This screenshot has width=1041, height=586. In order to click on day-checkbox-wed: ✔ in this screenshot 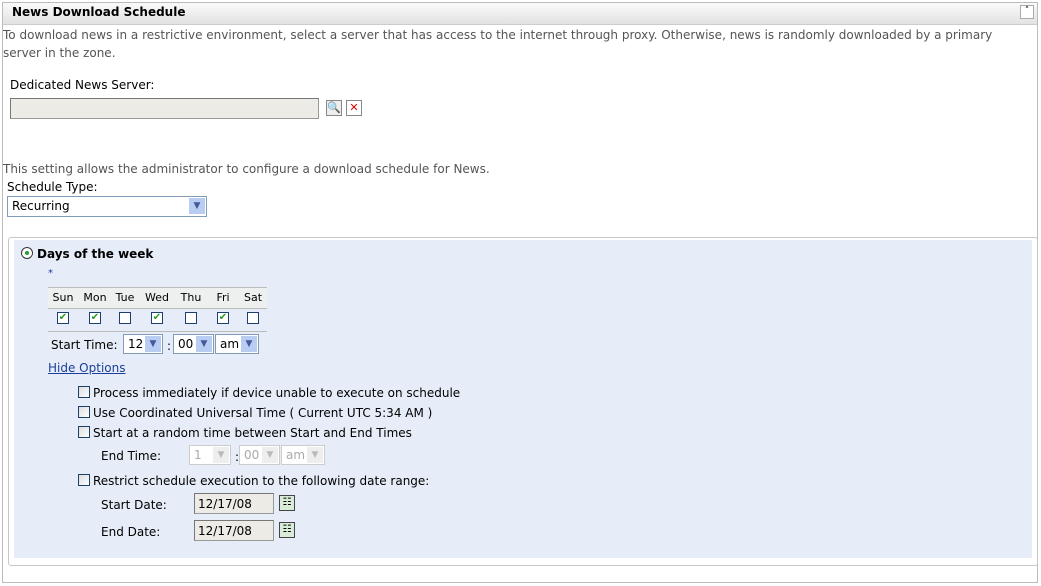, I will do `click(157, 318)`.